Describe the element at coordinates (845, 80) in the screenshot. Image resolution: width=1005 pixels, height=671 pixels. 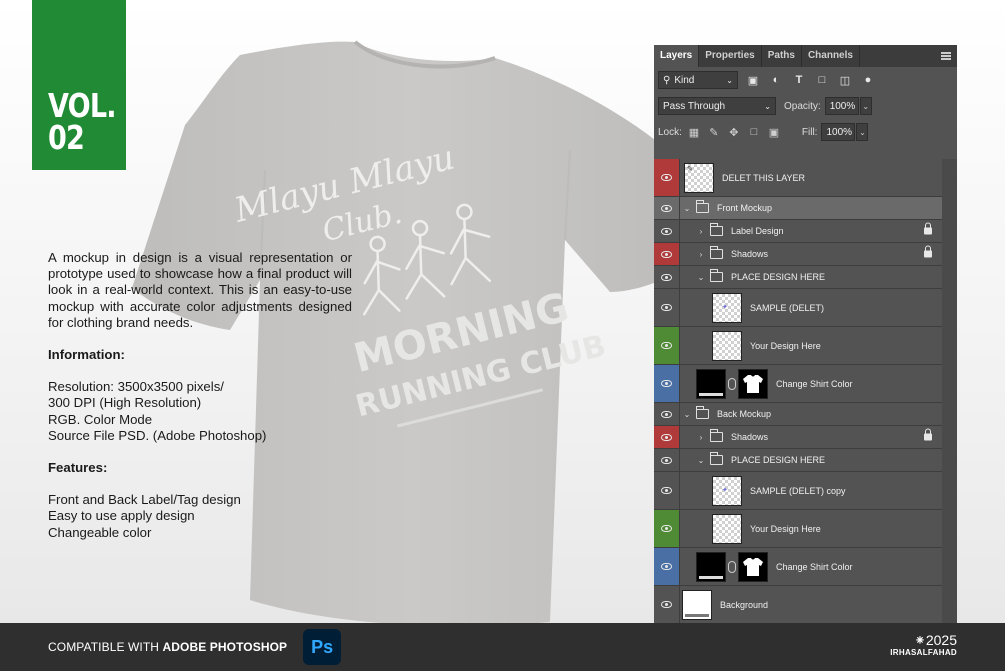
I see `smart-object-filter-icon: ◫` at that location.